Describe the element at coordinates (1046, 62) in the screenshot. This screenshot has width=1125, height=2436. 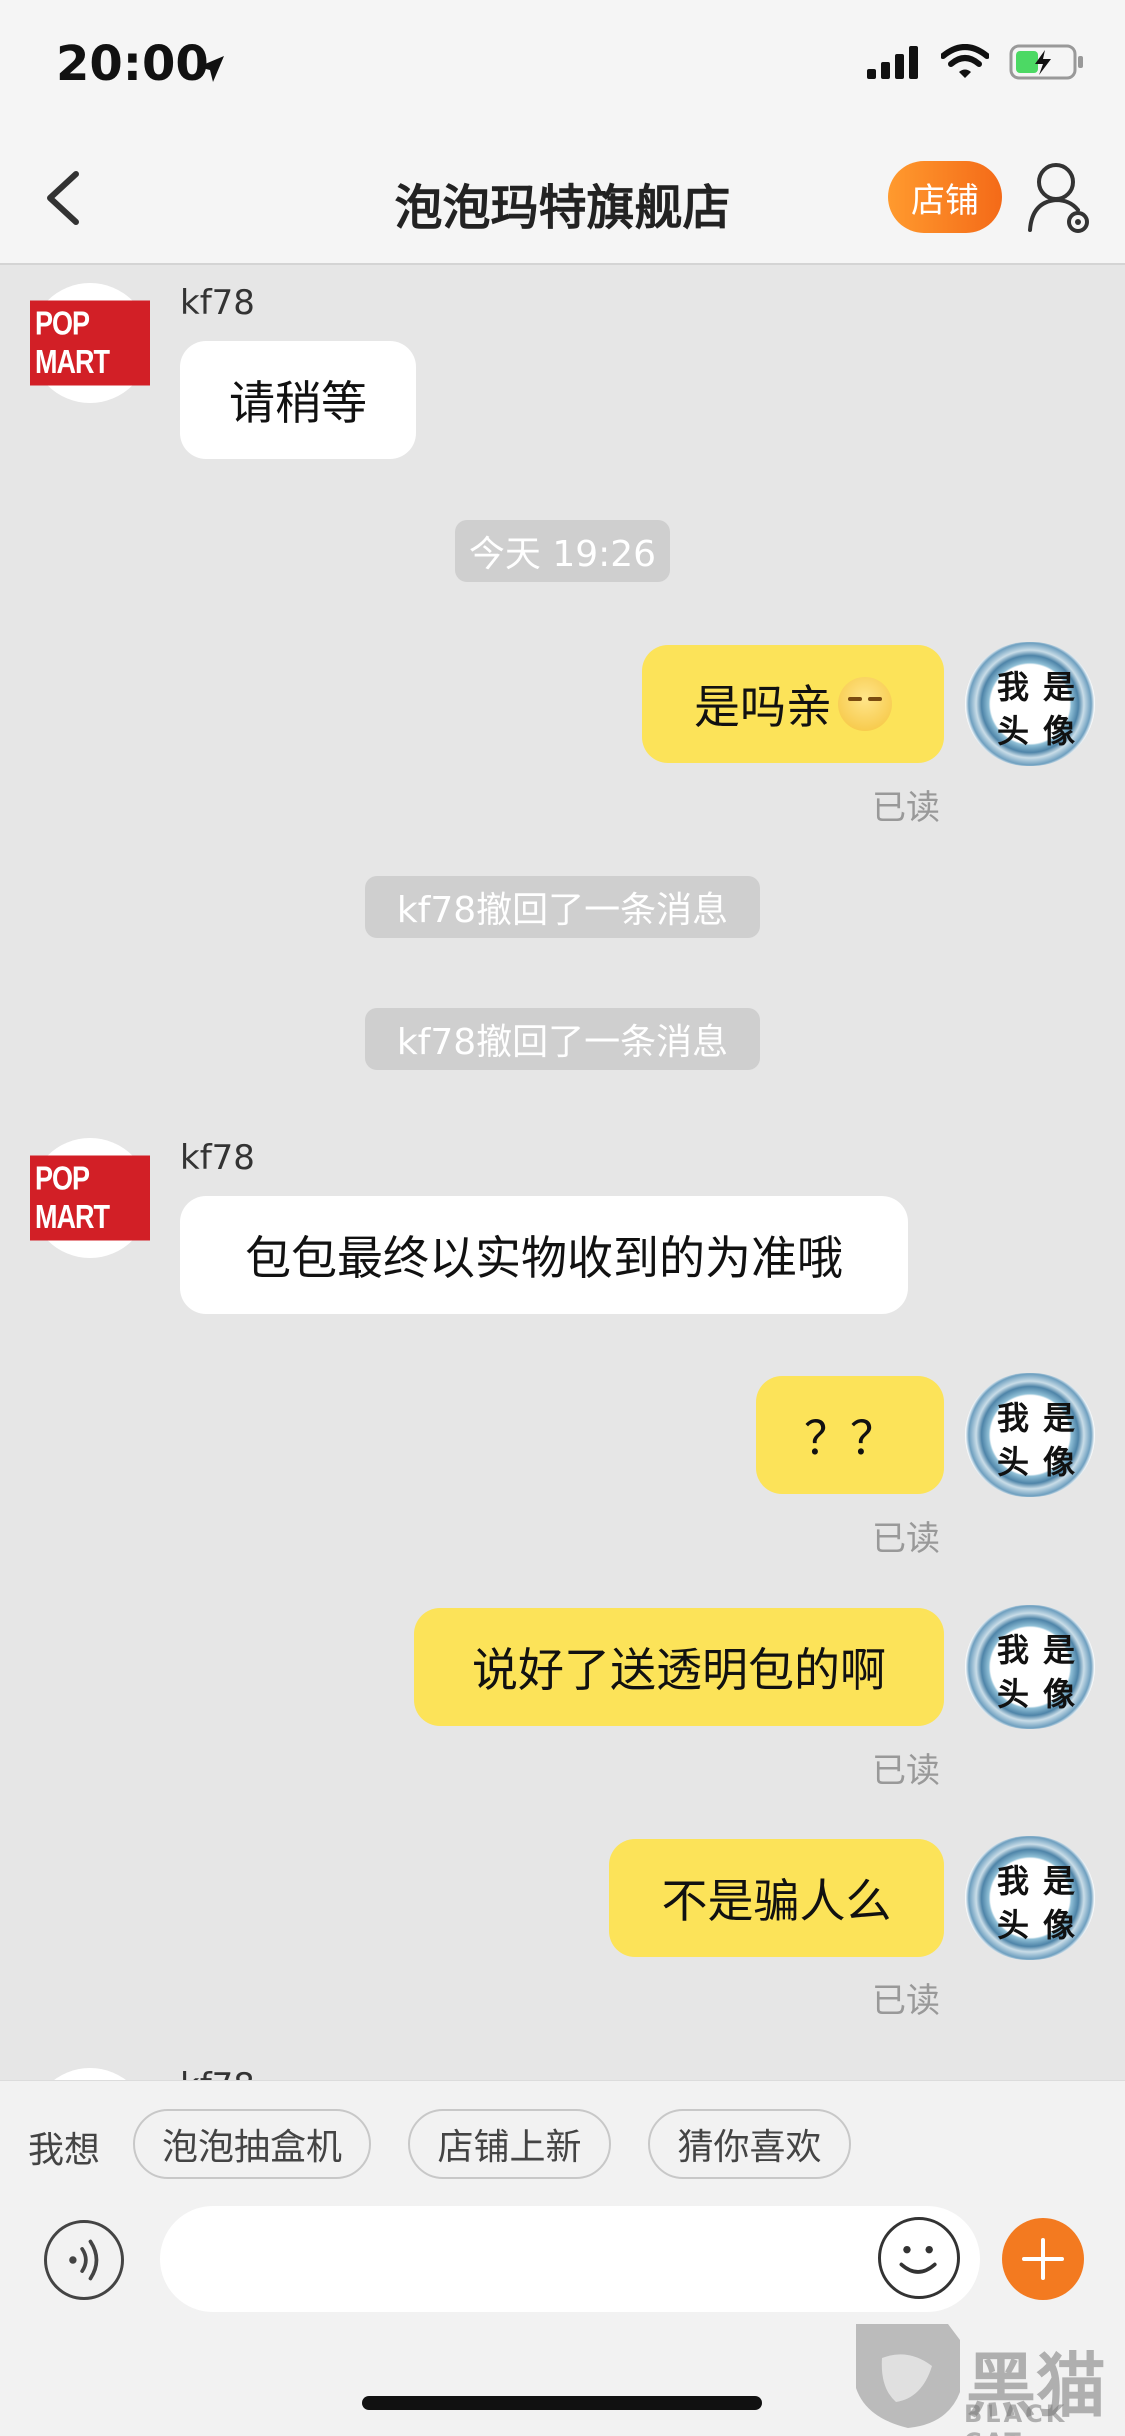
I see `battery-charging-icon` at that location.